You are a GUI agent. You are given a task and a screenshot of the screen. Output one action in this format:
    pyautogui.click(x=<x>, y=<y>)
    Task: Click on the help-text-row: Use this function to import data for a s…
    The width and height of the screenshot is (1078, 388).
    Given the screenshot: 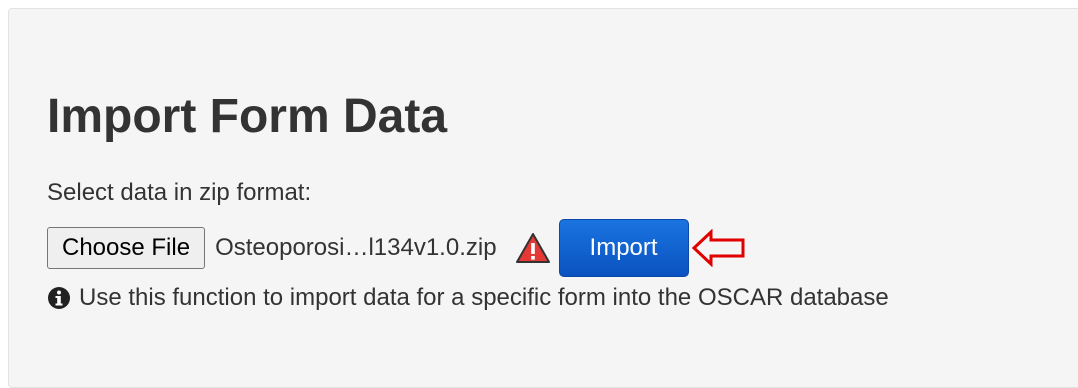 What is the action you would take?
    pyautogui.click(x=468, y=298)
    